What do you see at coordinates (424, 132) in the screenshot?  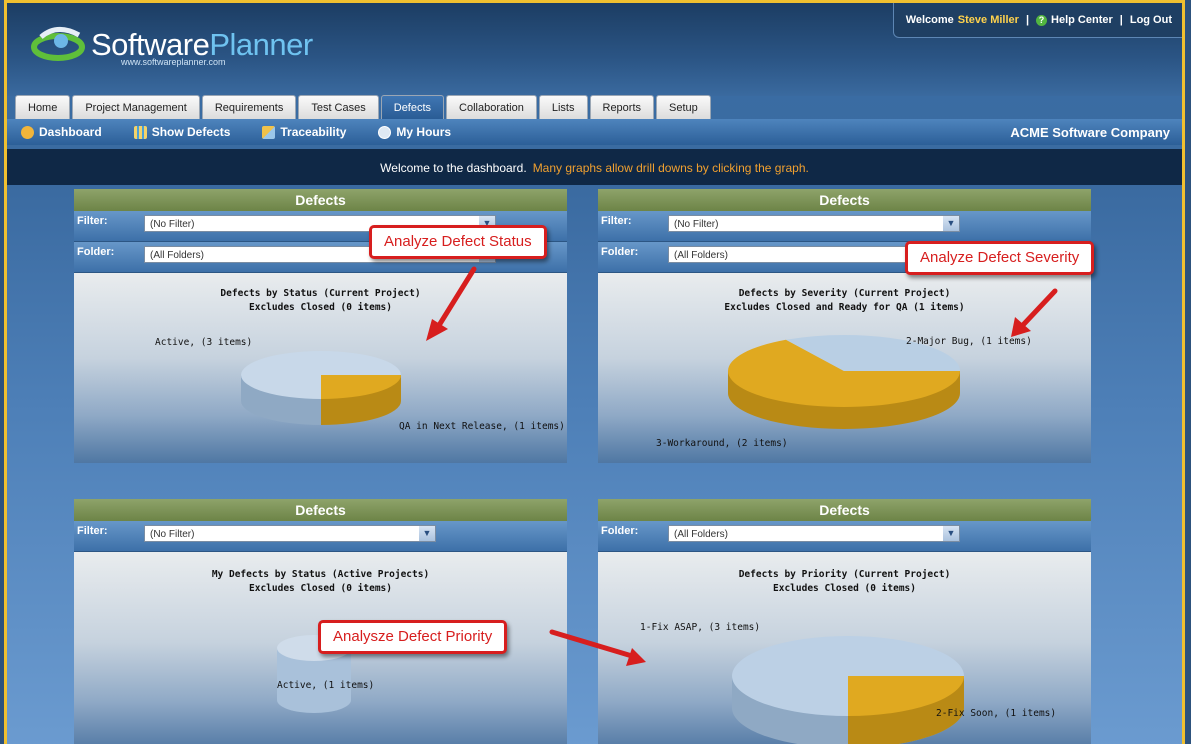 I see `subnav-label: My Hours` at bounding box center [424, 132].